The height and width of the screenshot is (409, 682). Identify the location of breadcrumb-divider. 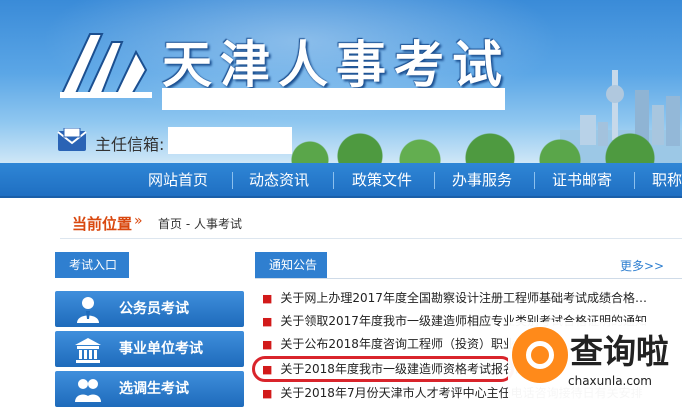
(371, 238).